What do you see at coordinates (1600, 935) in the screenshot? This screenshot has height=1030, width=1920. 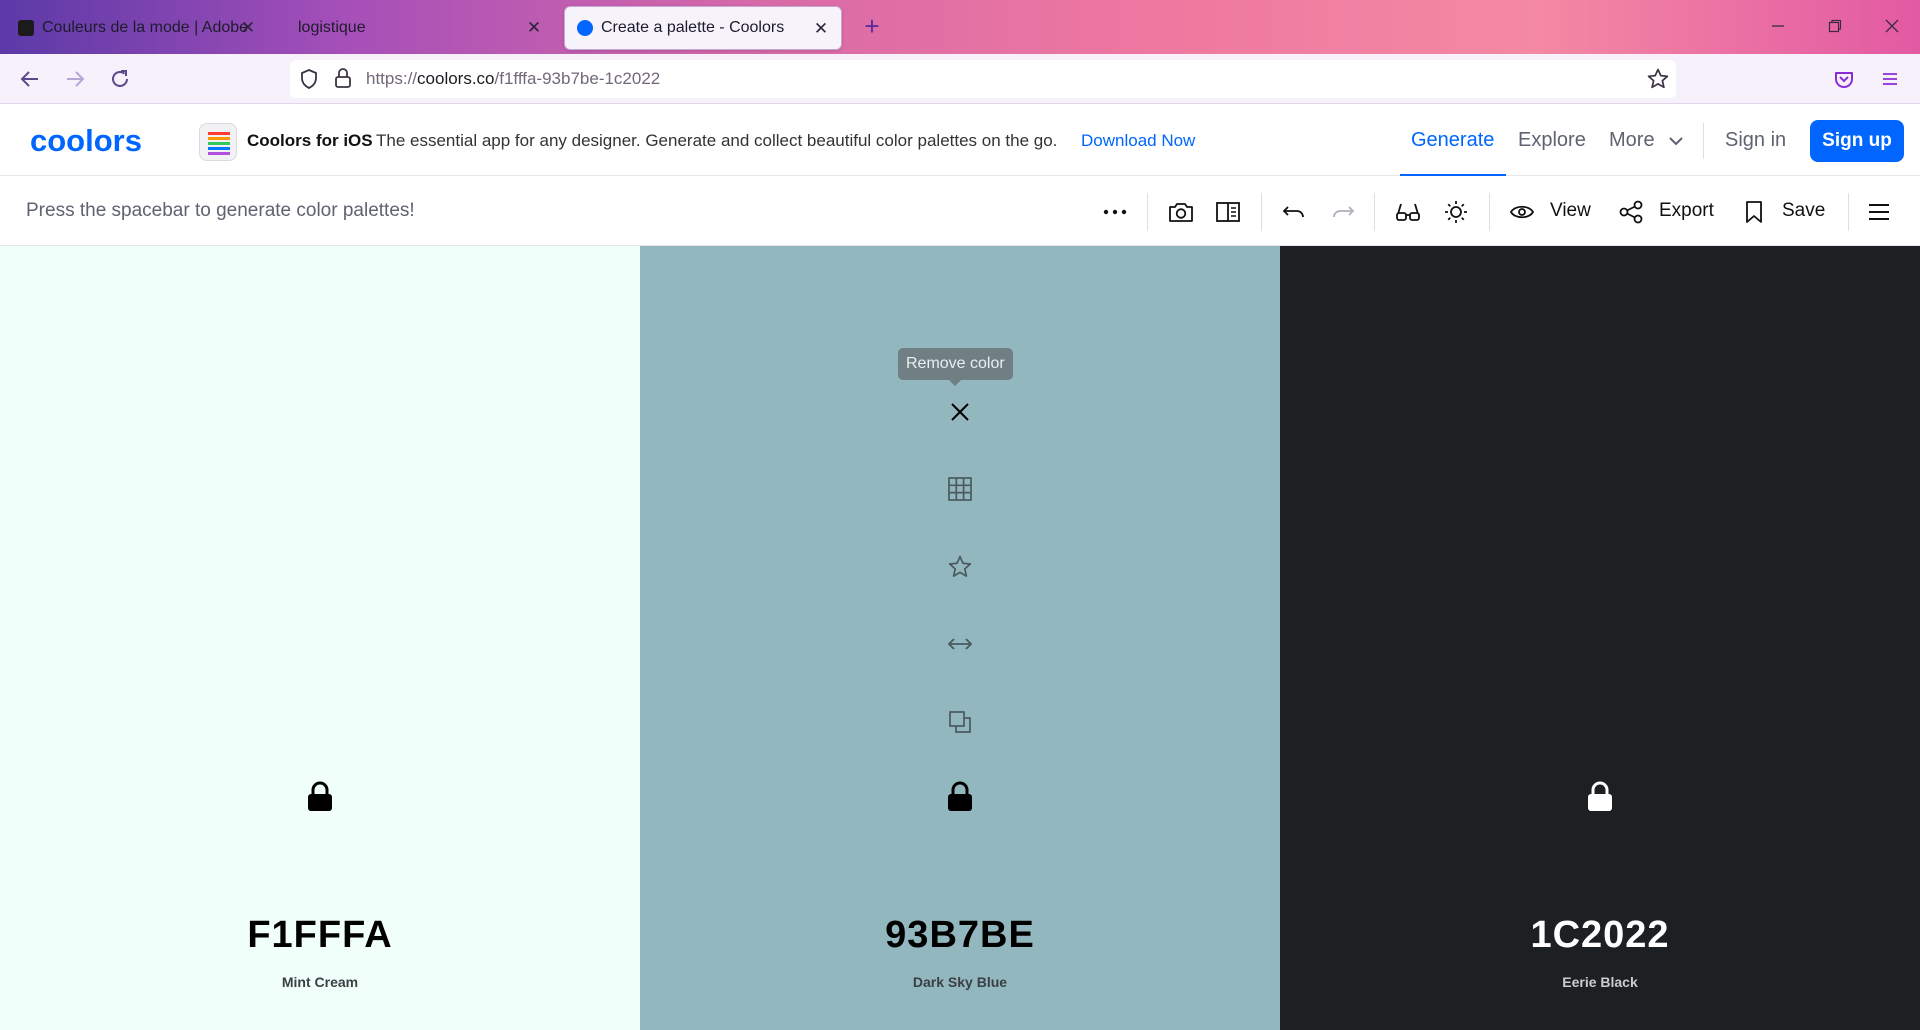 I see `color-hex-code: 1C2022` at bounding box center [1600, 935].